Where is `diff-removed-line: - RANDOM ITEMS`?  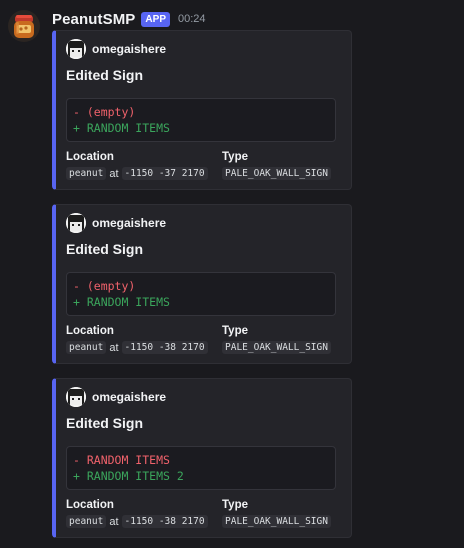 diff-removed-line: - RANDOM ITEMS is located at coordinates (121, 460).